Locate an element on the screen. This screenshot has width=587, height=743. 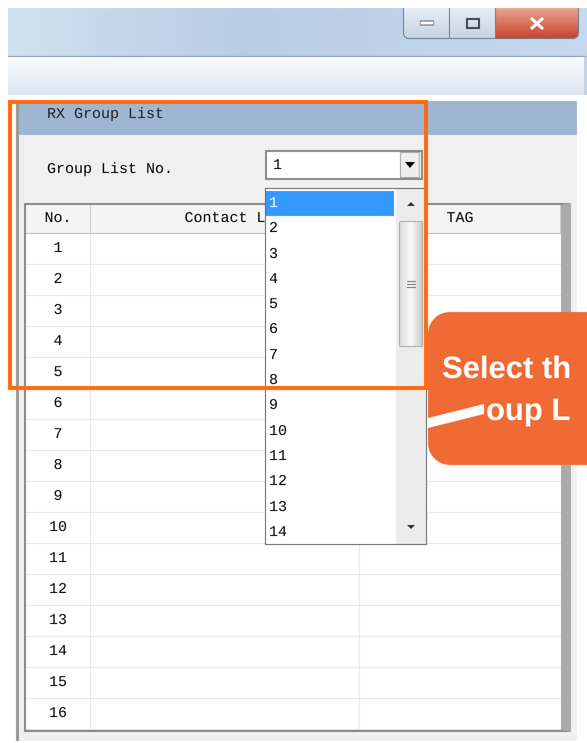
close-icon is located at coordinates (537, 23).